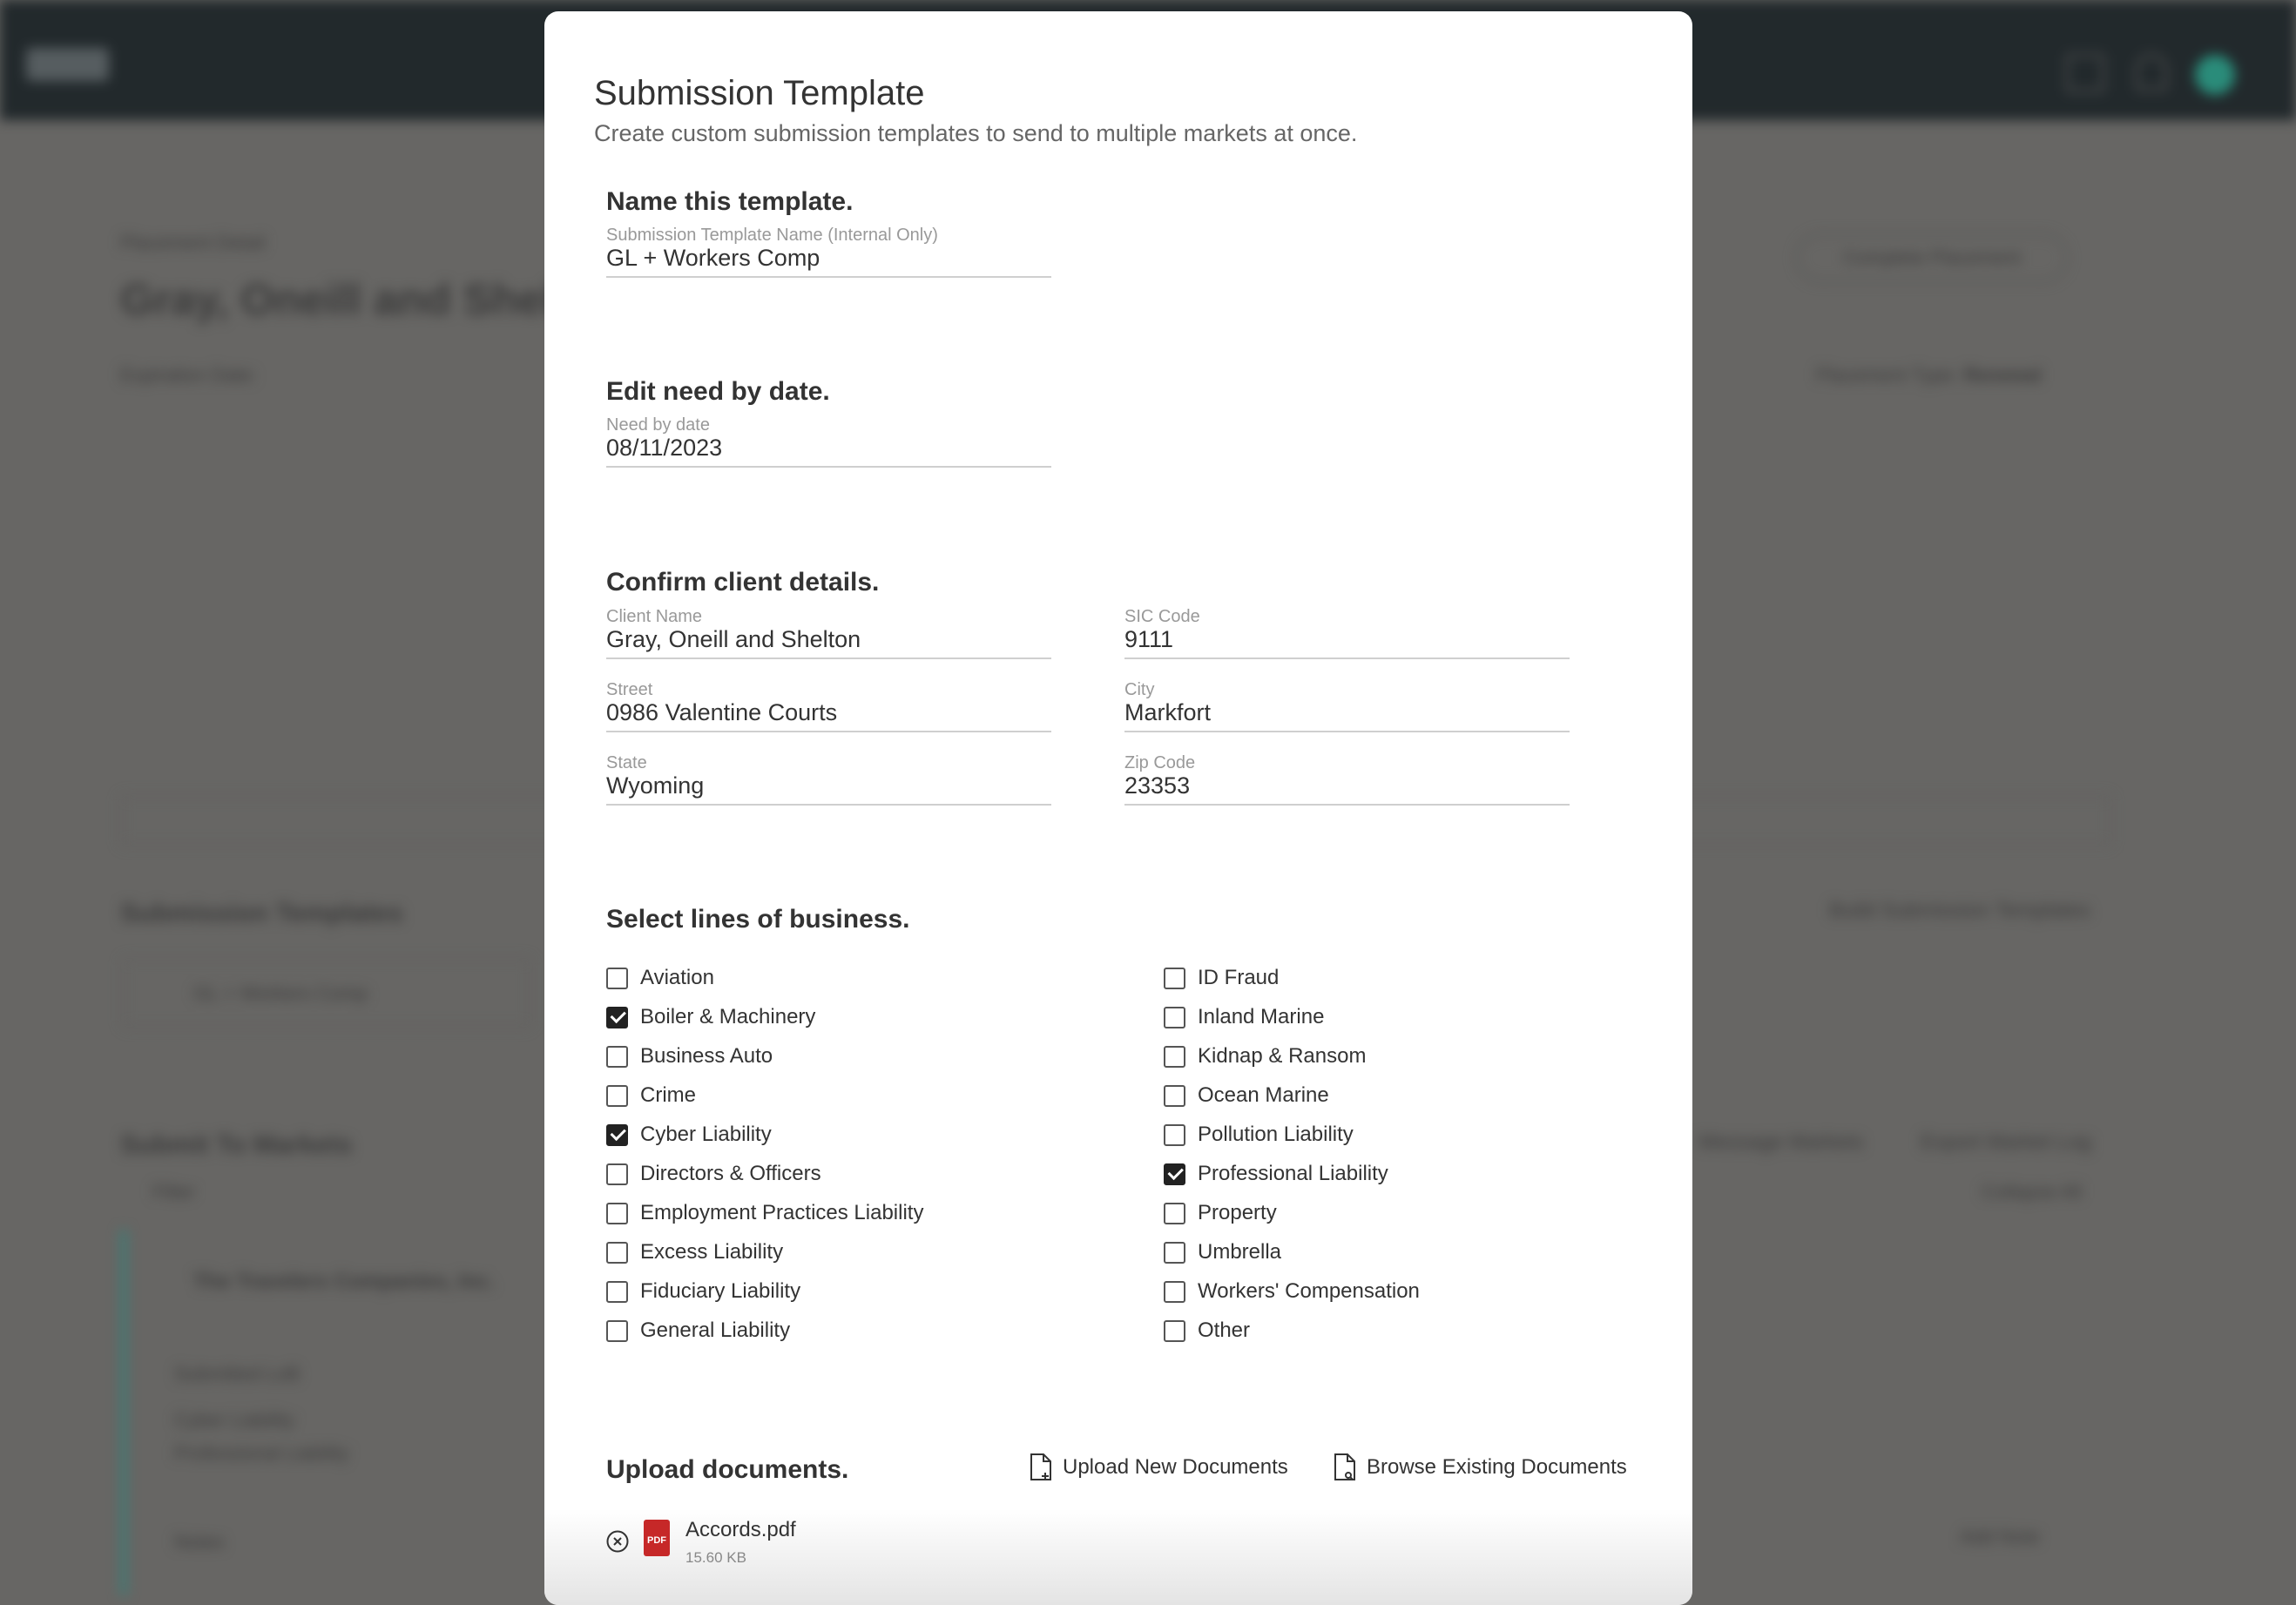  Describe the element at coordinates (1780, 1142) in the screenshot. I see `message-markets-button: Message Markets` at that location.